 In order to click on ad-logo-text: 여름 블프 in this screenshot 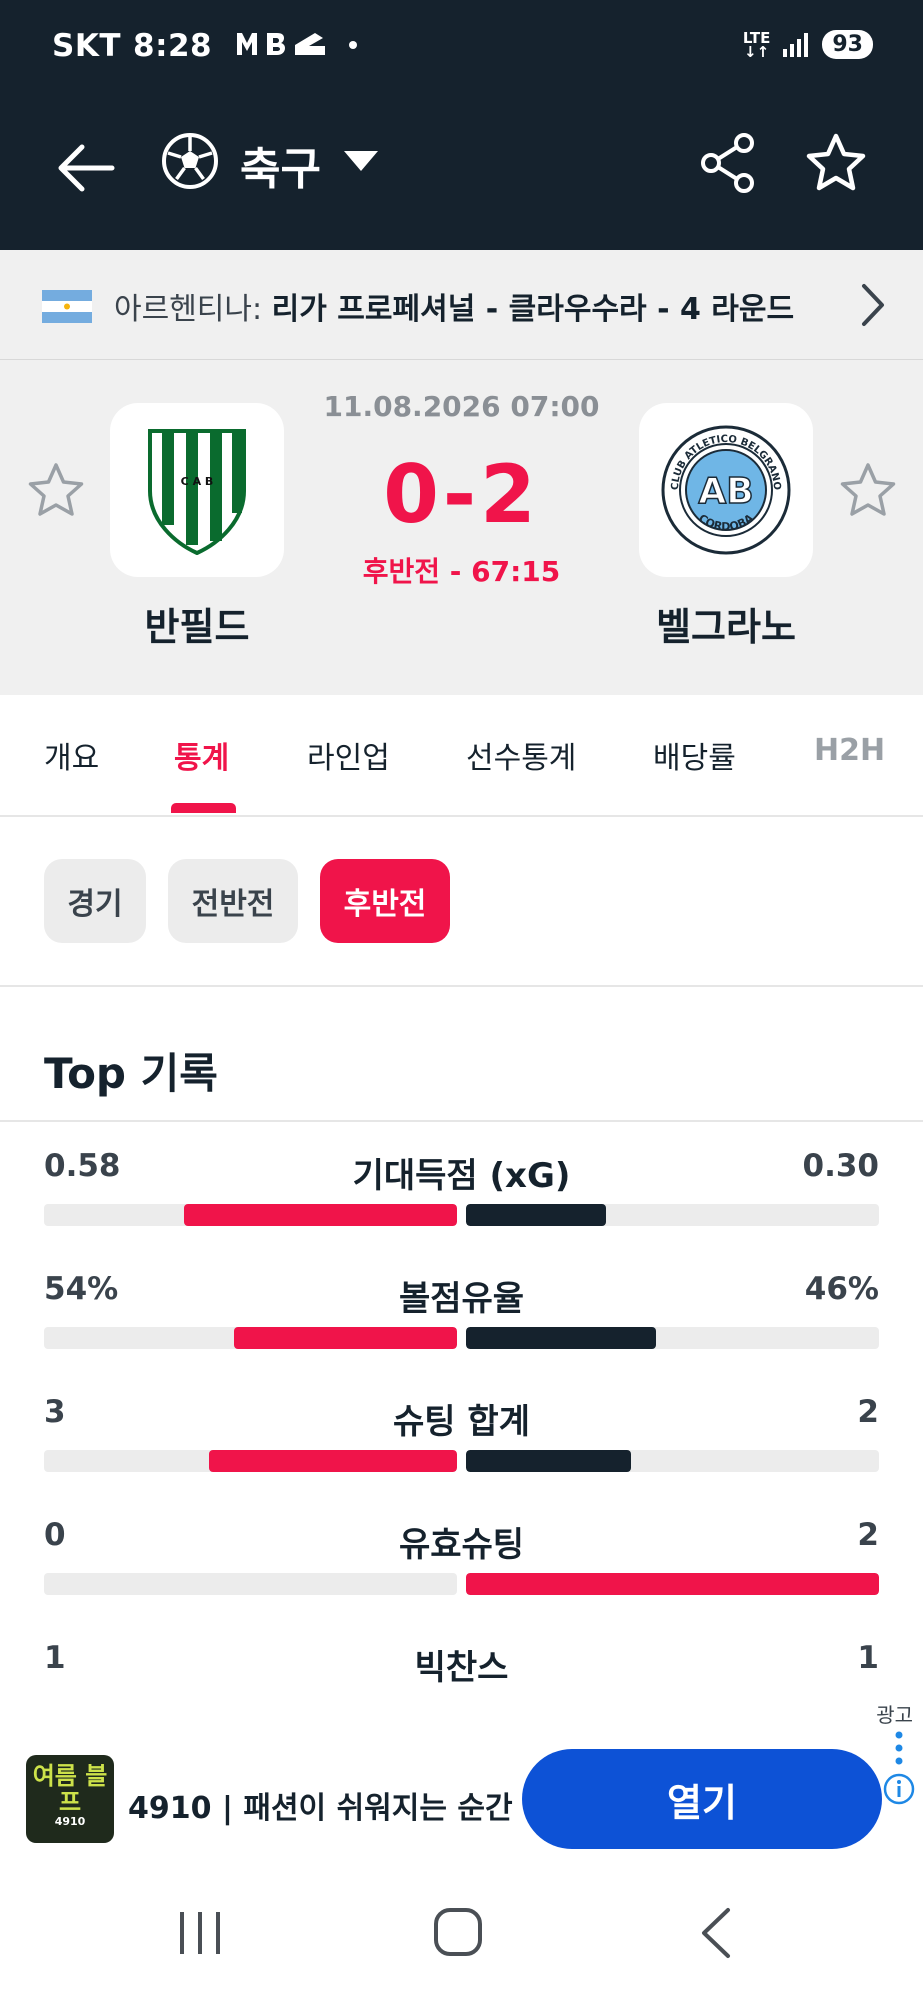, I will do `click(70, 1789)`.